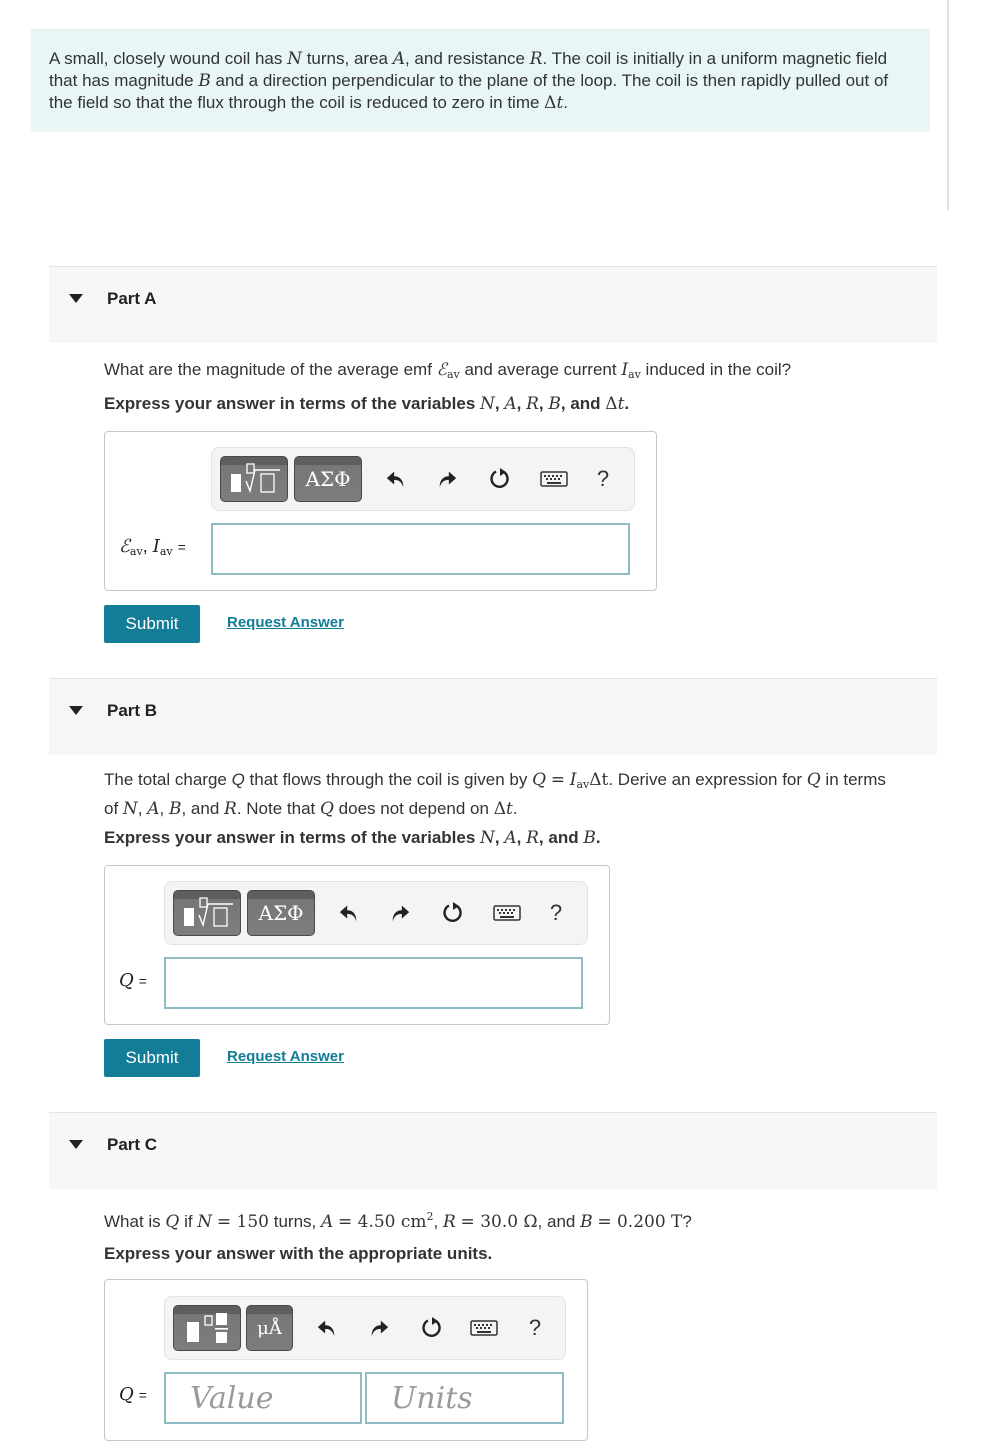 The width and height of the screenshot is (982, 1447). I want to click on part-b-title: Part B, so click(132, 710).